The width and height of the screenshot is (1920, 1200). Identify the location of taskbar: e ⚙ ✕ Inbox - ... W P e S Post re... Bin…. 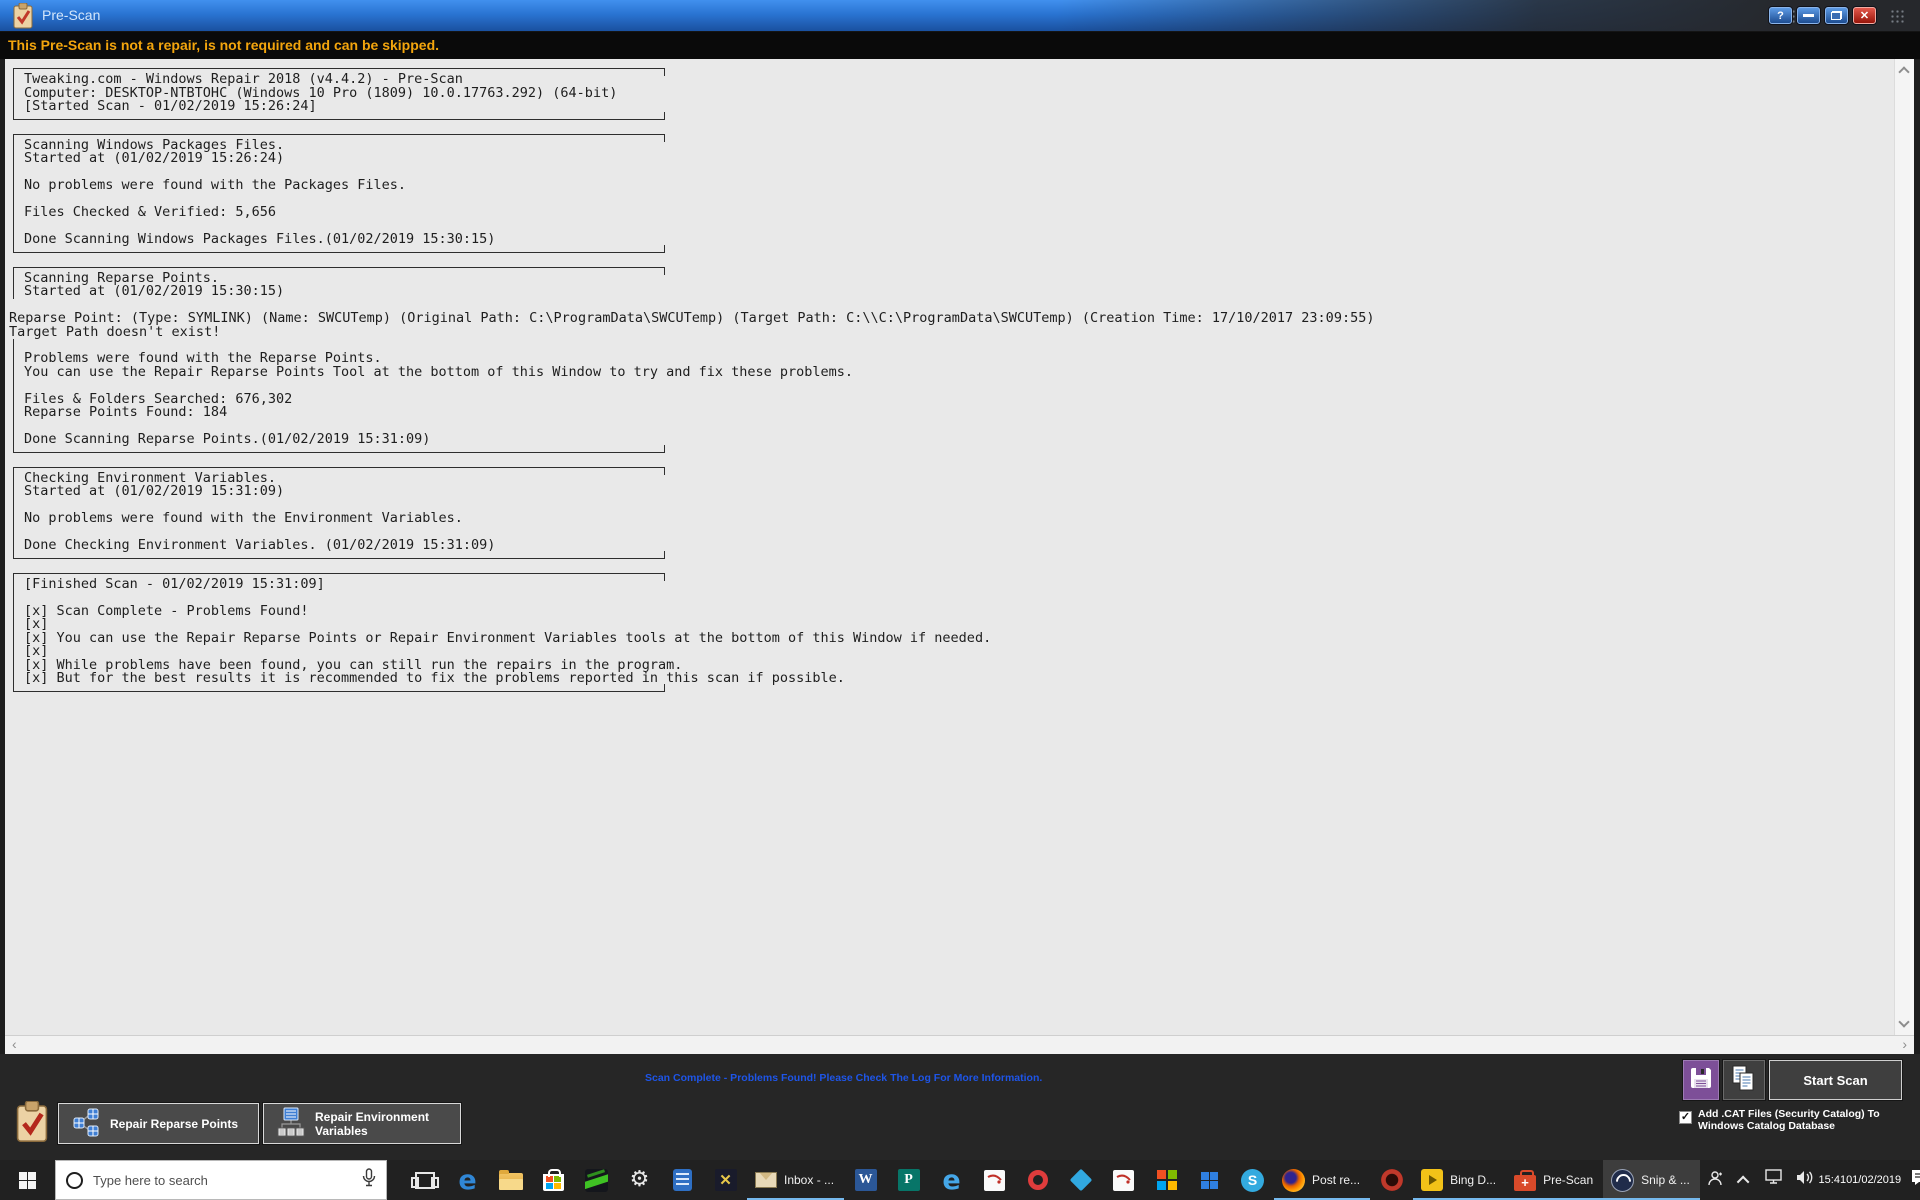
(960, 1180).